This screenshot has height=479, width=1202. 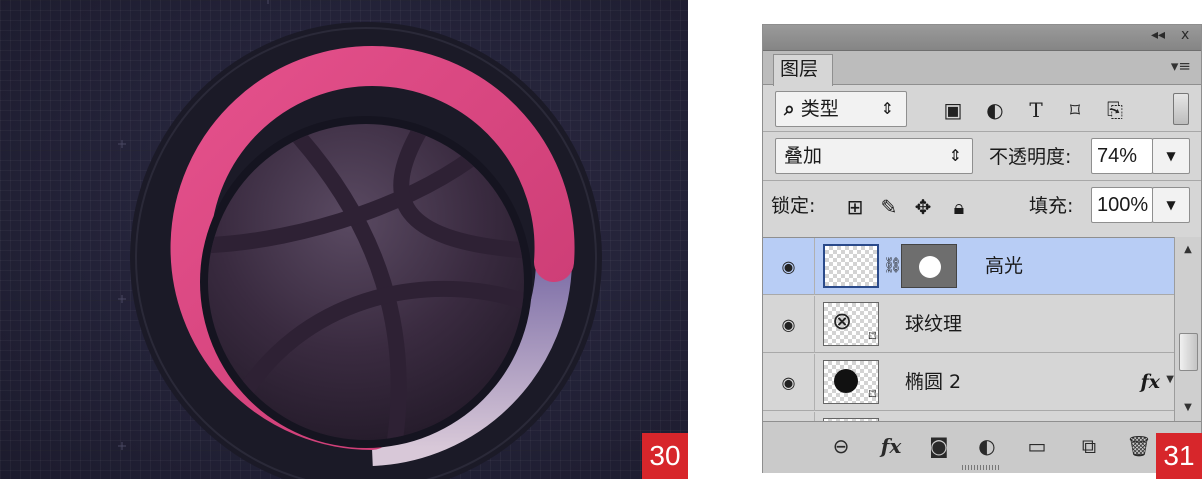 I want to click on layer-effects-fx-icon: fx, so click(x=1150, y=382).